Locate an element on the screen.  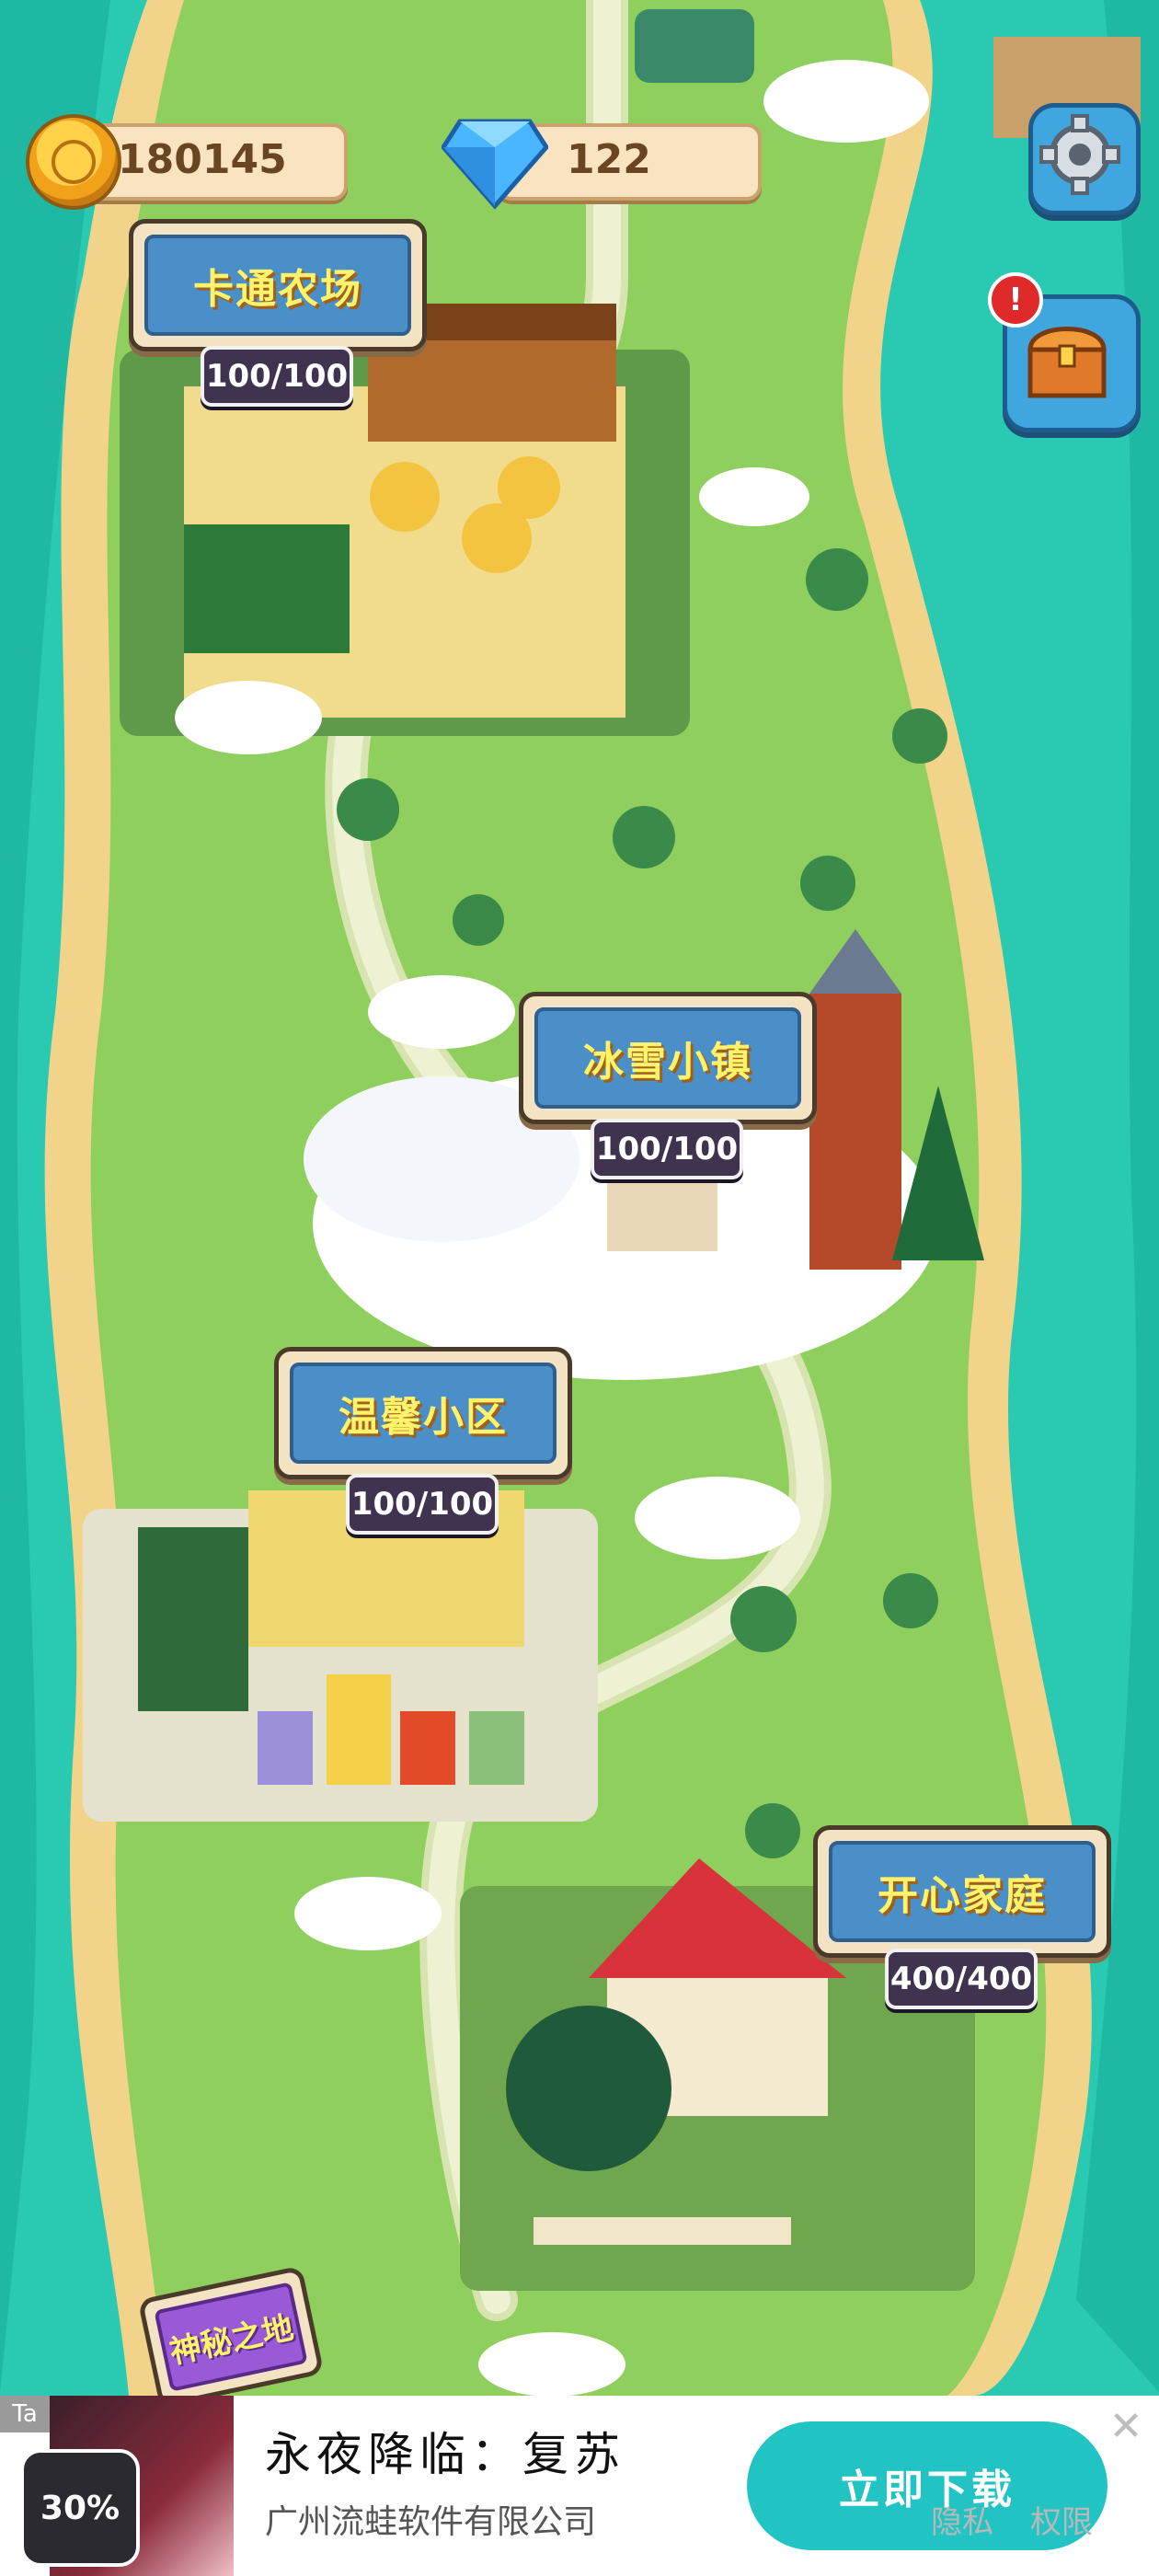
location-sign-happy-family: 开心家庭 is located at coordinates (962, 1891).